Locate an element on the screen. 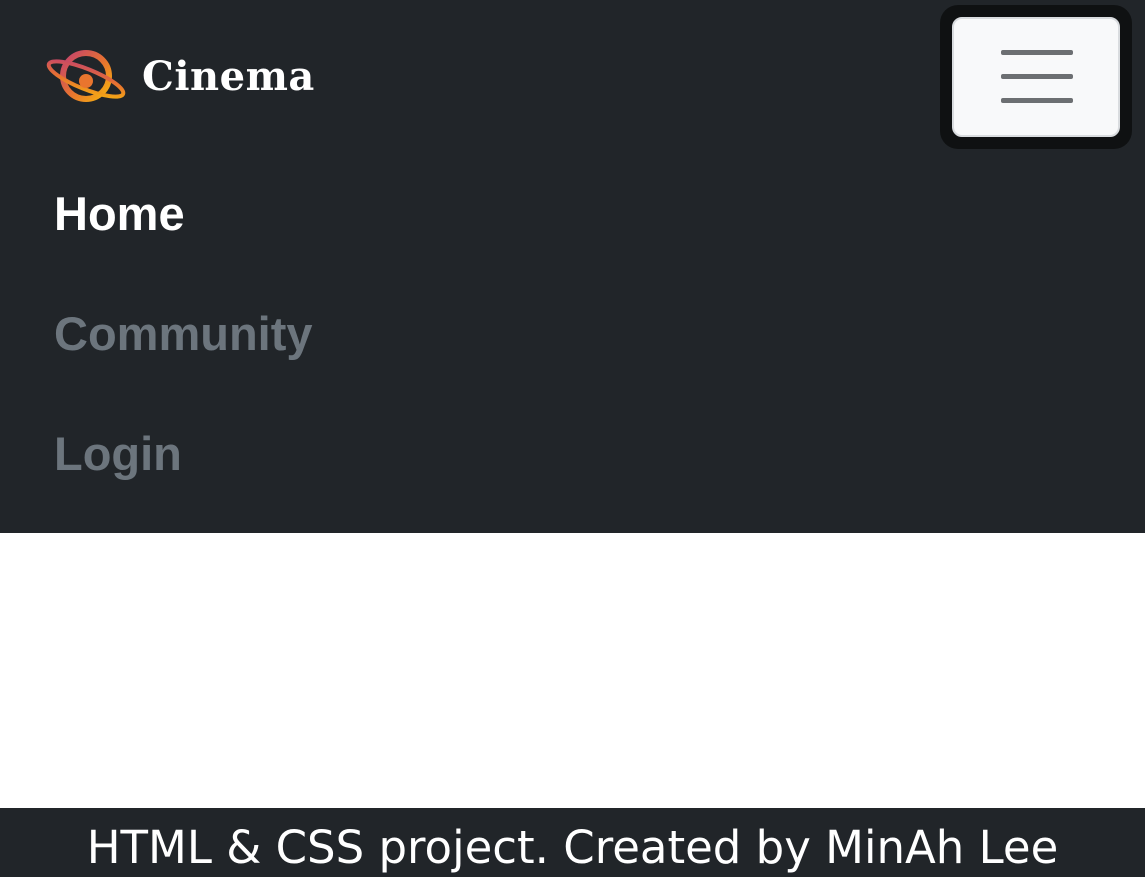 The width and height of the screenshot is (1145, 877). brand-link: Cinema is located at coordinates (178, 76).